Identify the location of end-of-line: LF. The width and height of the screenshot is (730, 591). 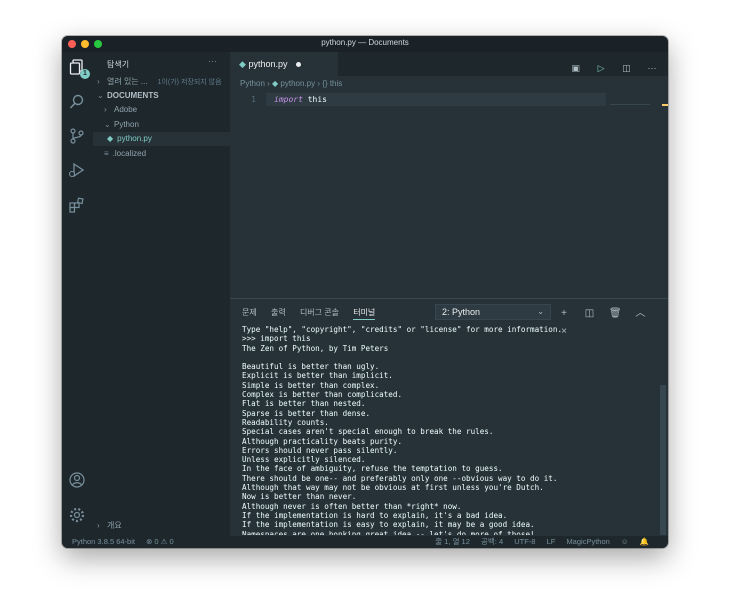
(551, 541).